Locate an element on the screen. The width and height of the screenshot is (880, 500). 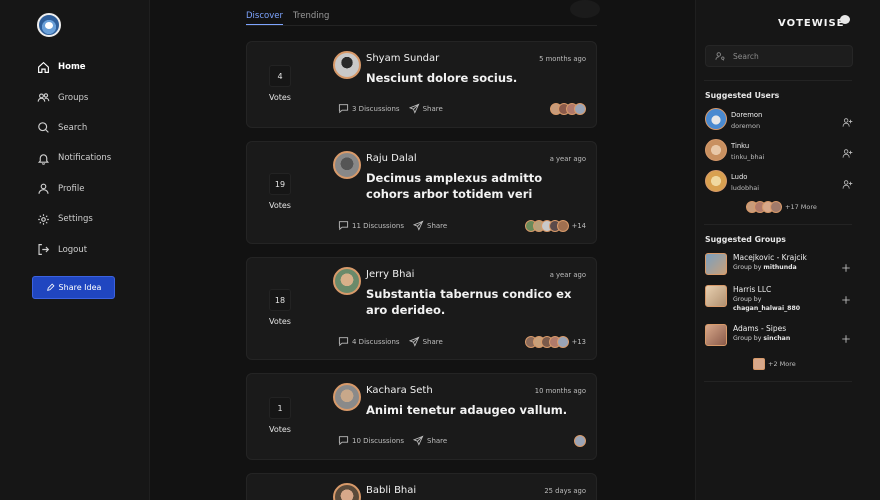
chat-bubble-icon is located at coordinates (845, 19).